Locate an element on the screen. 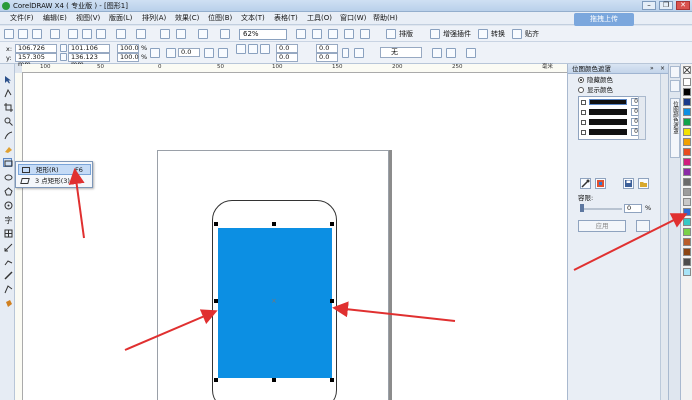 This screenshot has width=692, height=400. arrow-to-flyout is located at coordinates (76, 203).